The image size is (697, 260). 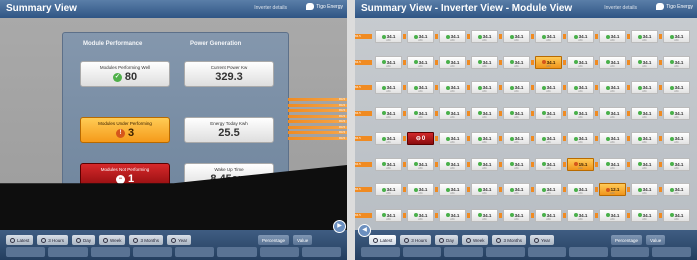 I want to click on module-cell: 12.1 Ahh, so click(x=612, y=189).